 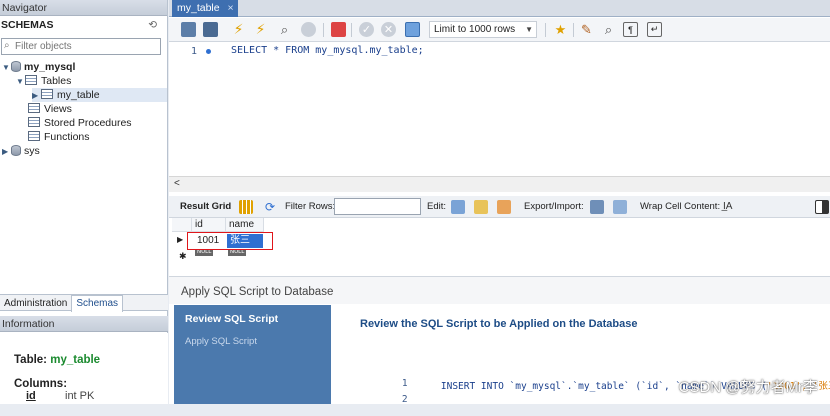 What do you see at coordinates (230, 241) in the screenshot?
I see `highlight-box` at bounding box center [230, 241].